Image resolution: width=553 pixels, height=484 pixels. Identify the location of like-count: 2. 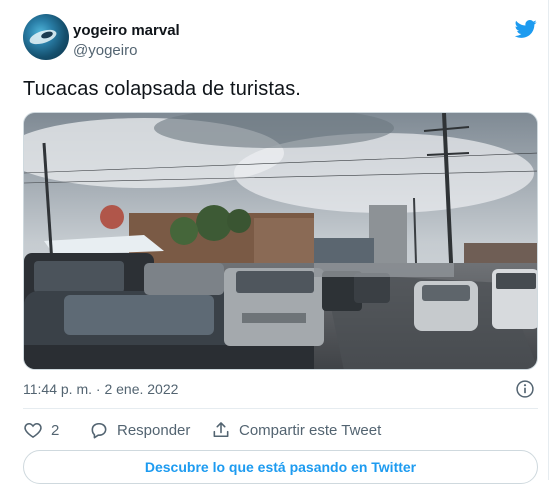
(55, 430).